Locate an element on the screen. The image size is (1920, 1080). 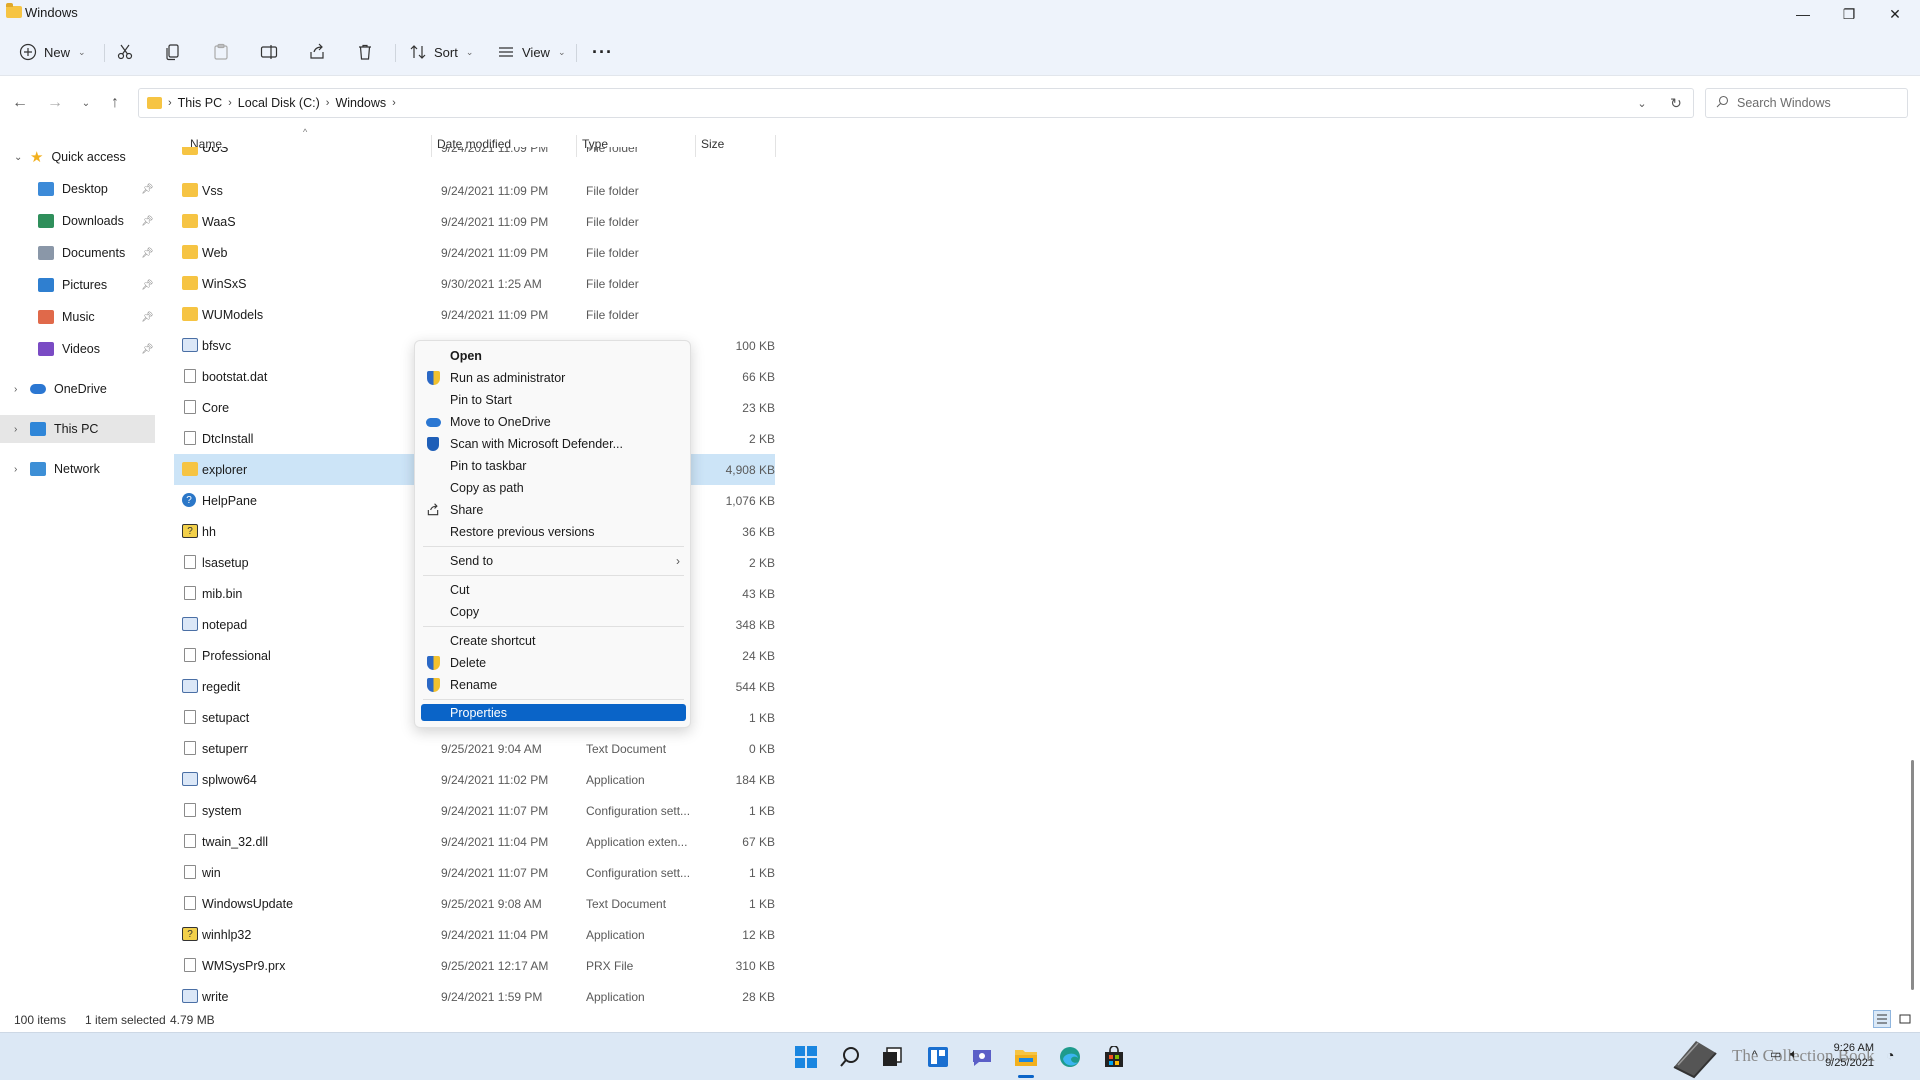
teams-chat-icon is located at coordinates (982, 1057).